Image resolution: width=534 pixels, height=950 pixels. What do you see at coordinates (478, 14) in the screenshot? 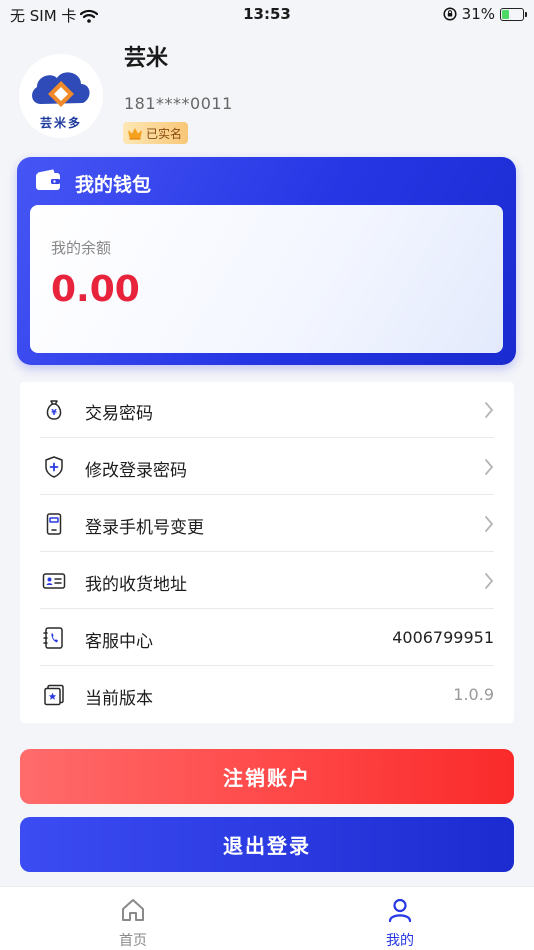
I see `battery-percent: 31%` at bounding box center [478, 14].